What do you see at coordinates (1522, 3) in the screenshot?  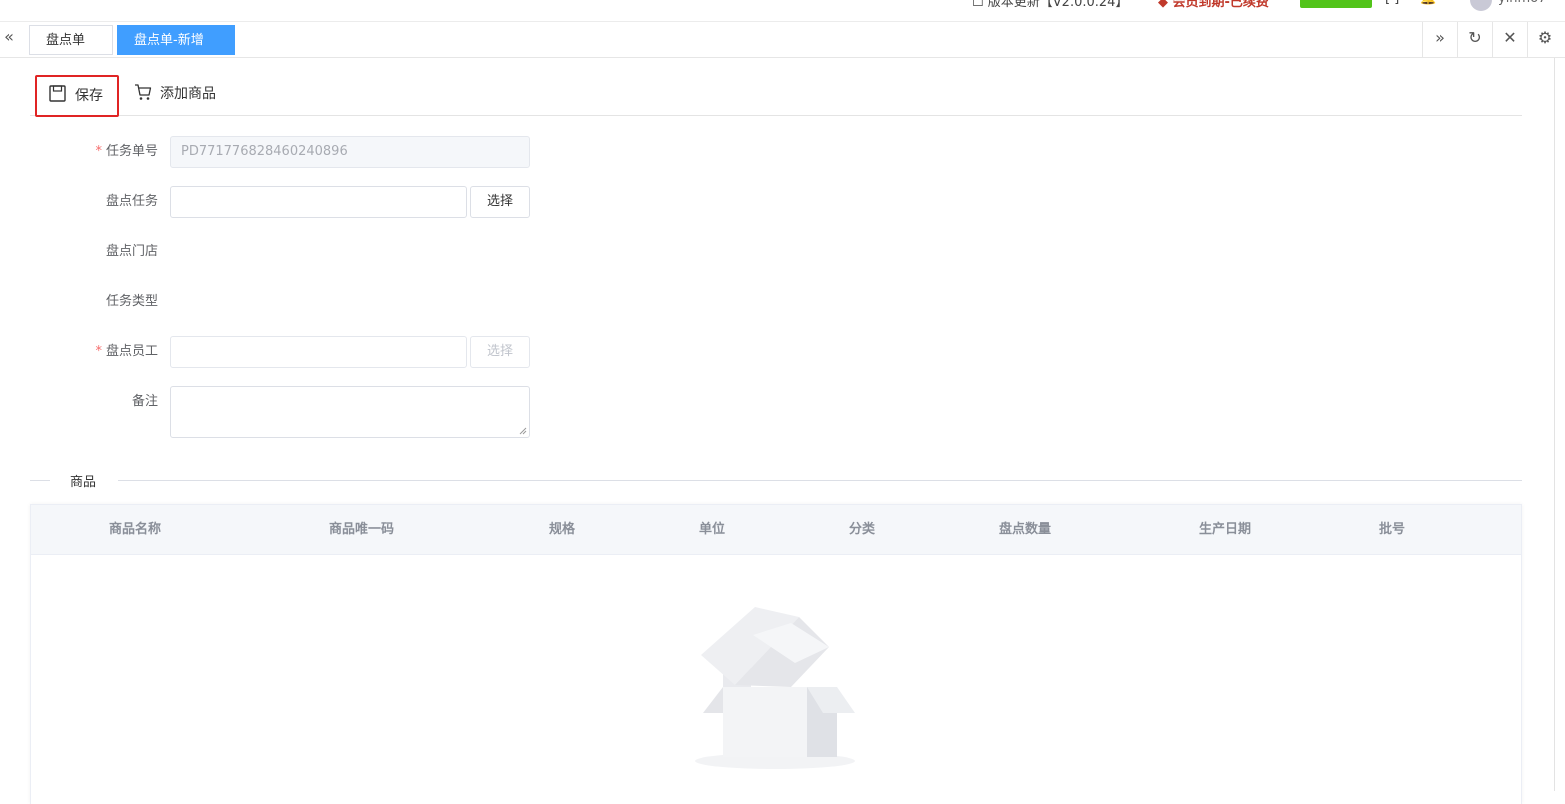 I see `username: yinmo7` at bounding box center [1522, 3].